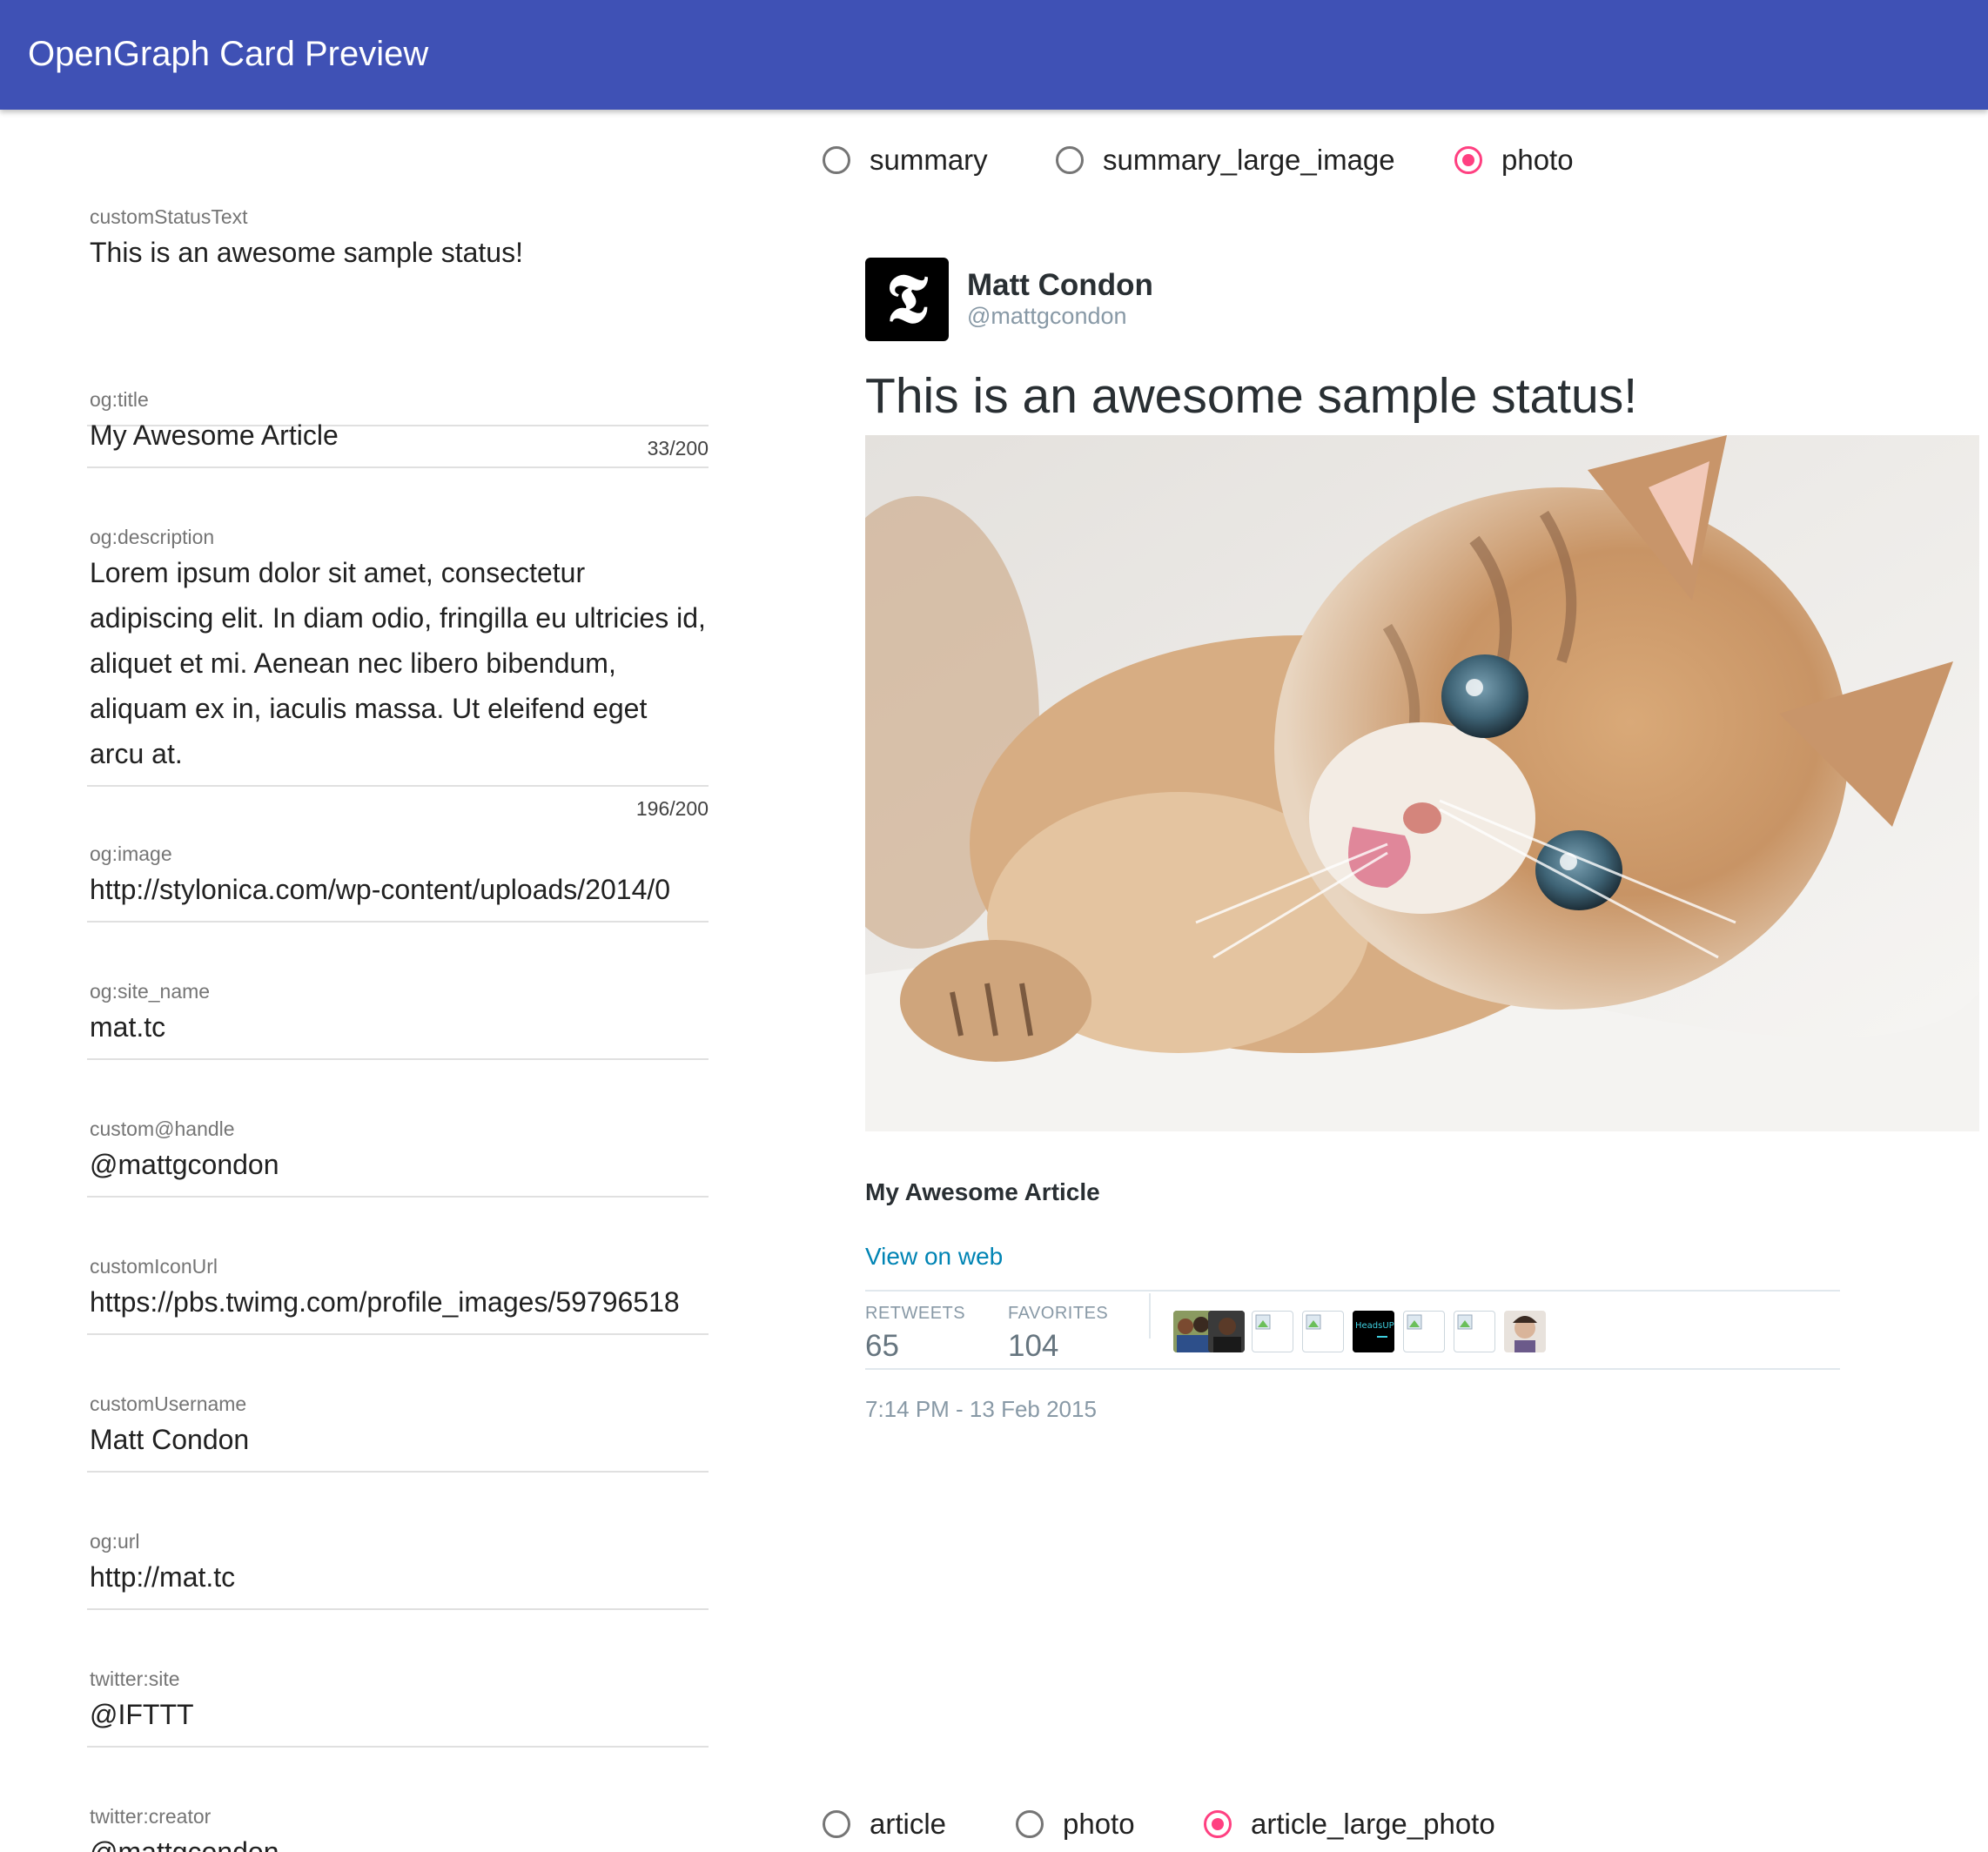 The image size is (1988, 1852). I want to click on stats-divider-top, so click(1352, 1291).